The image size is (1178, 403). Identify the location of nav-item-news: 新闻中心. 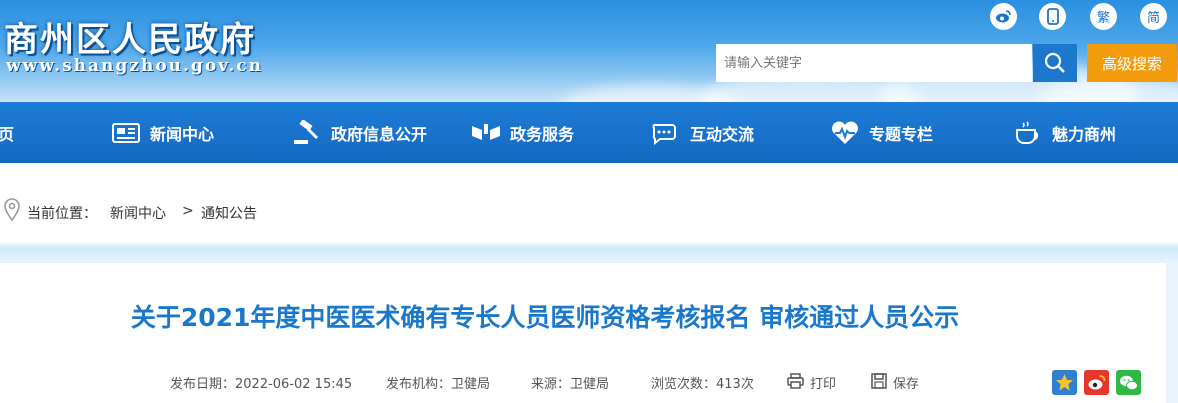
(162, 132).